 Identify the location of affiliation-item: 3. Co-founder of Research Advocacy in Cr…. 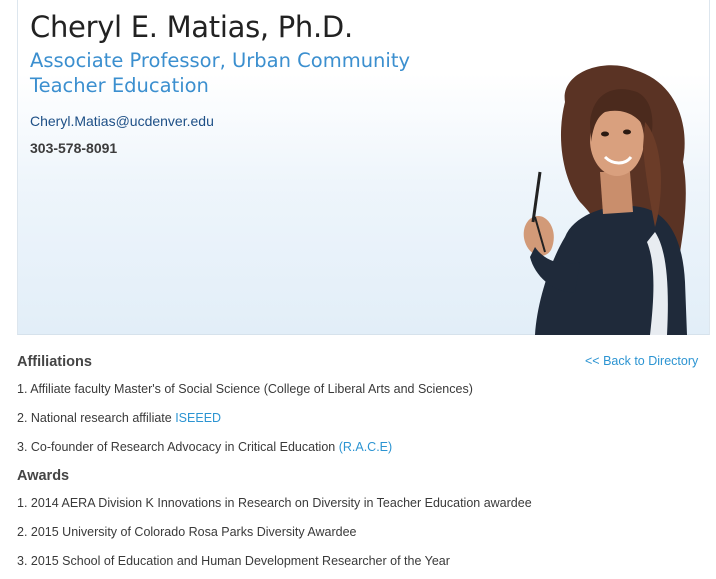
(204, 447).